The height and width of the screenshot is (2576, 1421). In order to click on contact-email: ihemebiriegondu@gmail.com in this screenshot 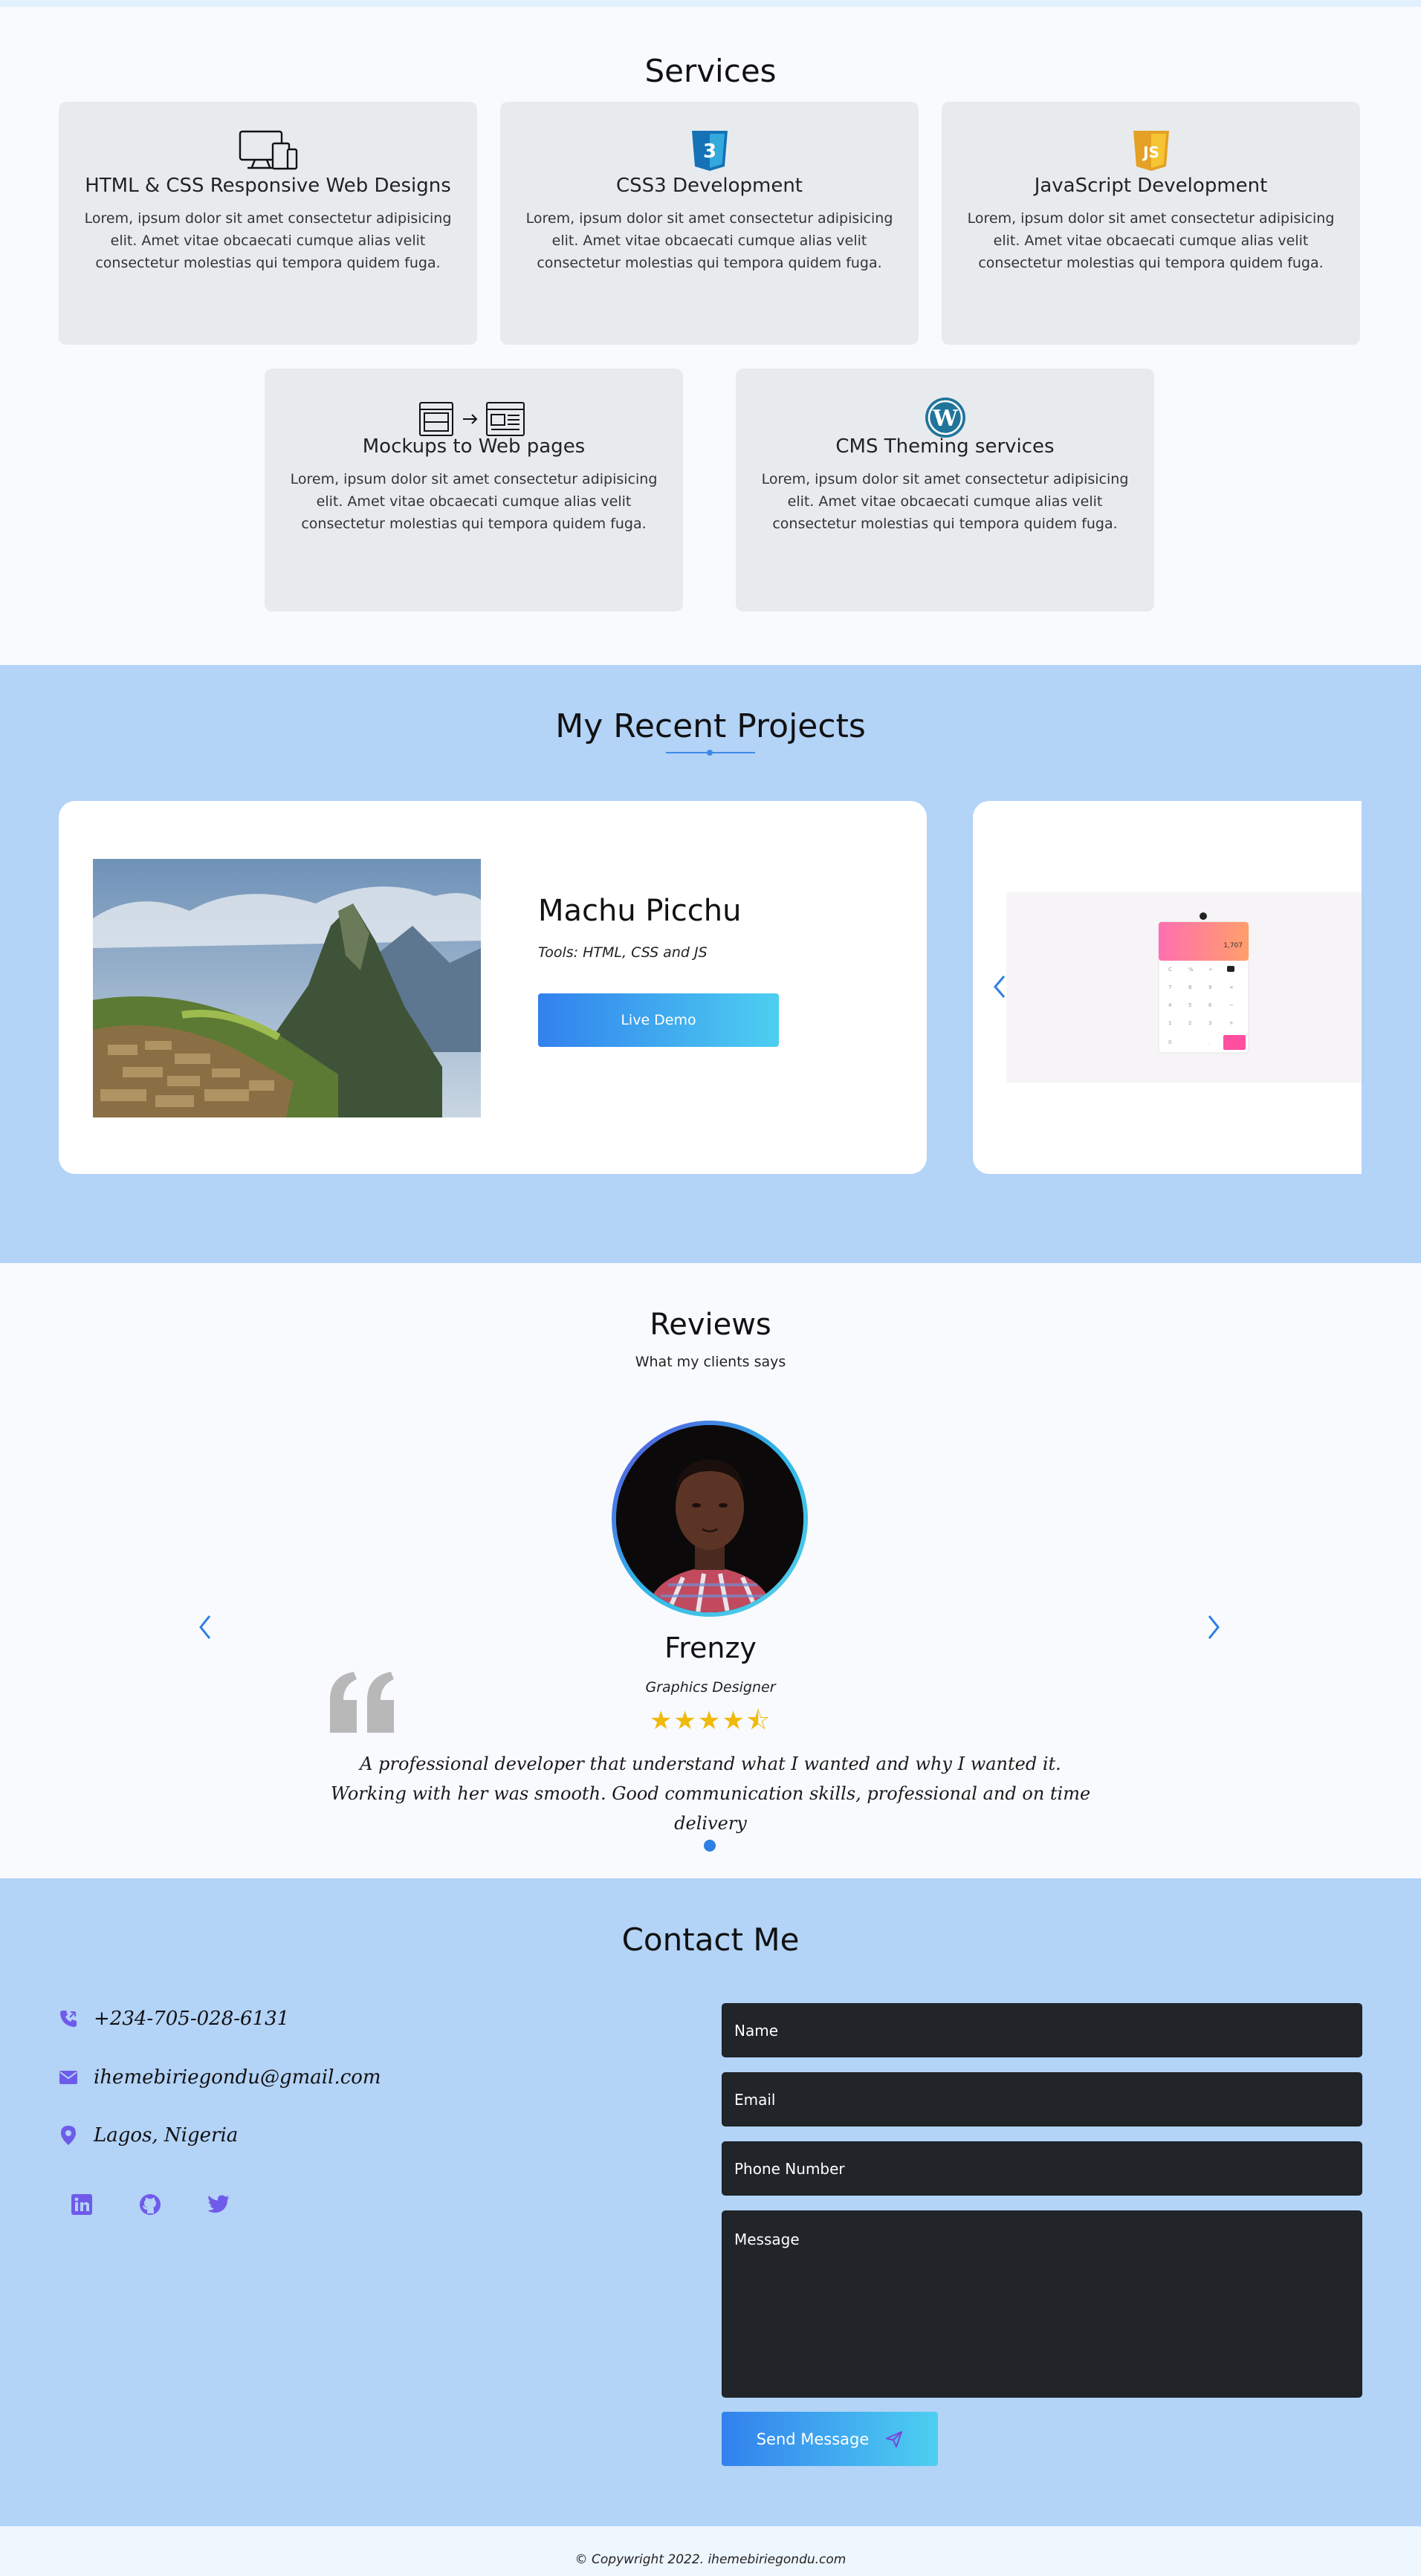, I will do `click(219, 2077)`.